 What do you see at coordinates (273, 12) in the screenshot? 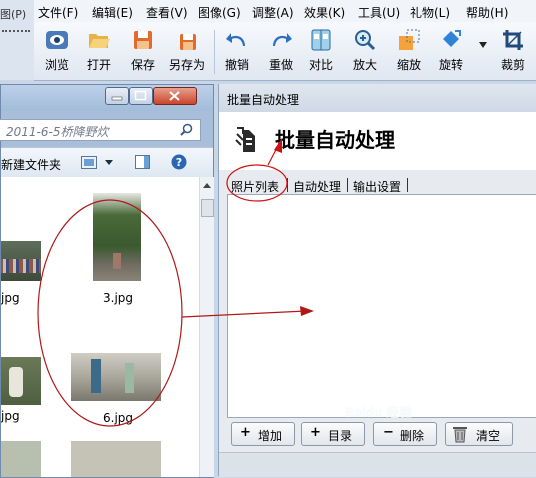
I see `menu-adjust: 调整(A)` at bounding box center [273, 12].